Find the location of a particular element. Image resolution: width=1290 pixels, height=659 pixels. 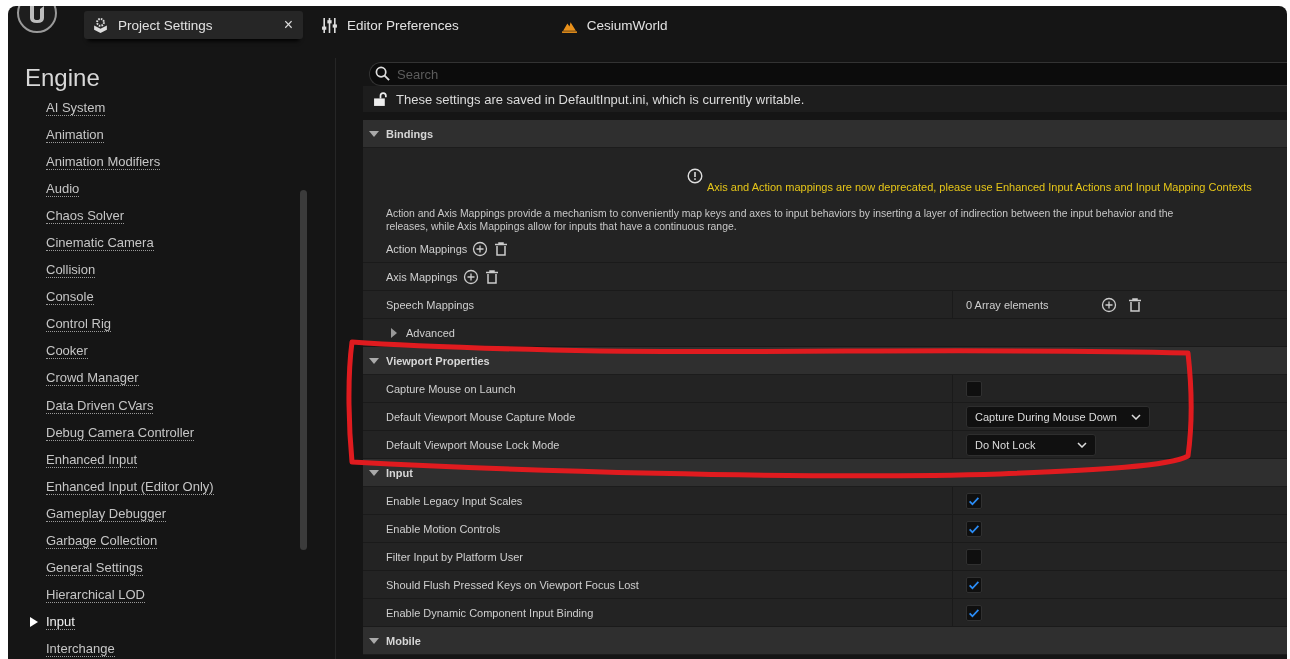

property-label: Enable Dynamic Component Input Binding is located at coordinates (490, 612).